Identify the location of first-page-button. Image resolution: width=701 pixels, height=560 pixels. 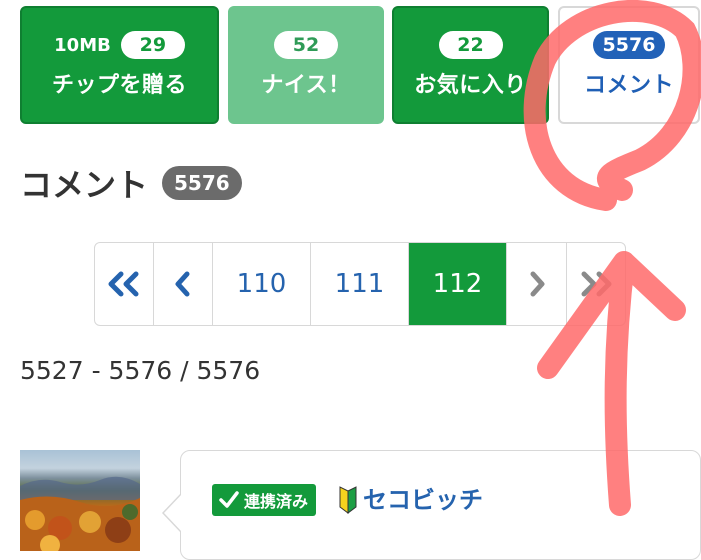
(124, 284).